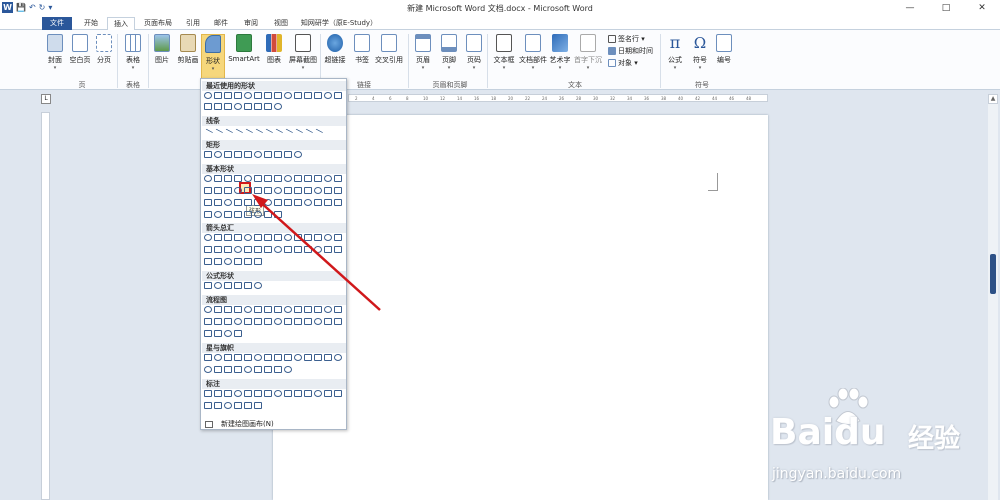 The width and height of the screenshot is (1000, 500). I want to click on tab-home: 开始, so click(91, 23).